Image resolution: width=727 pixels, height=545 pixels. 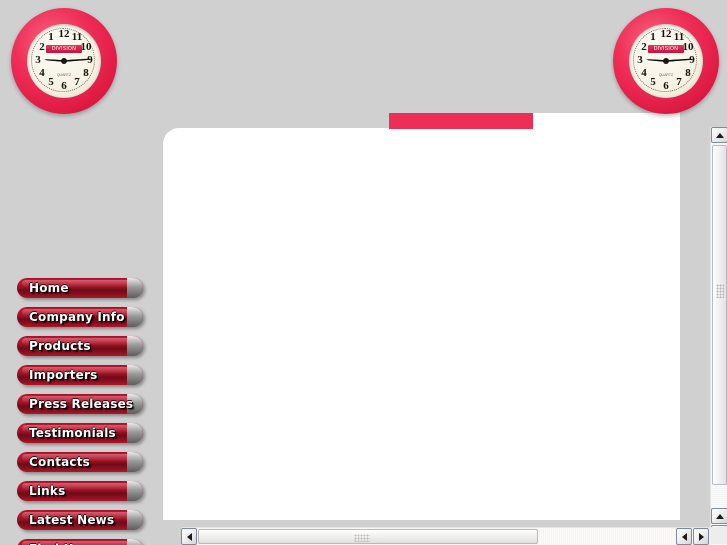 I want to click on horizontal-scrollbar-thumb, so click(x=368, y=536).